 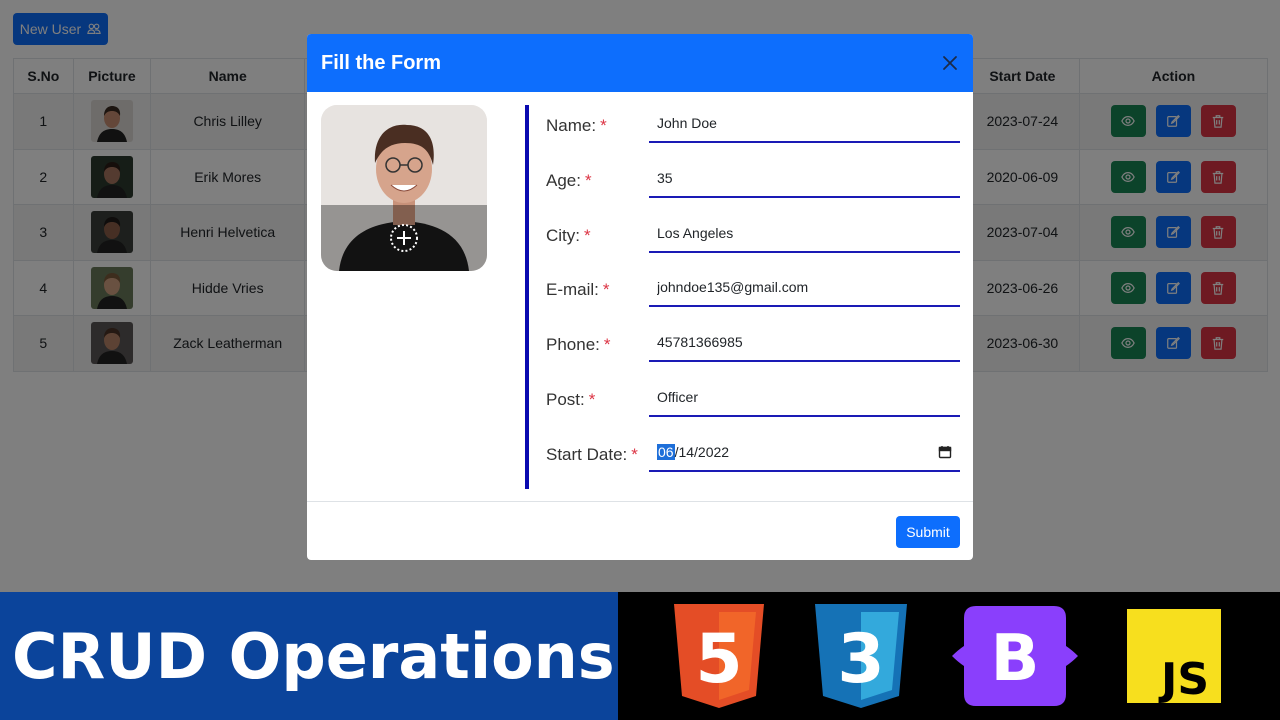 What do you see at coordinates (928, 532) in the screenshot?
I see `submit-button: Submit` at bounding box center [928, 532].